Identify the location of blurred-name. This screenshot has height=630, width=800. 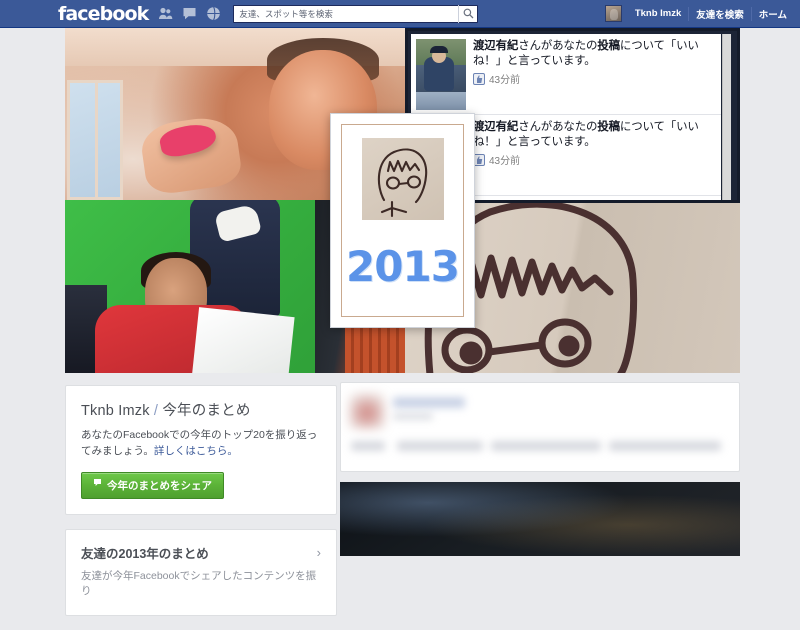
(429, 402).